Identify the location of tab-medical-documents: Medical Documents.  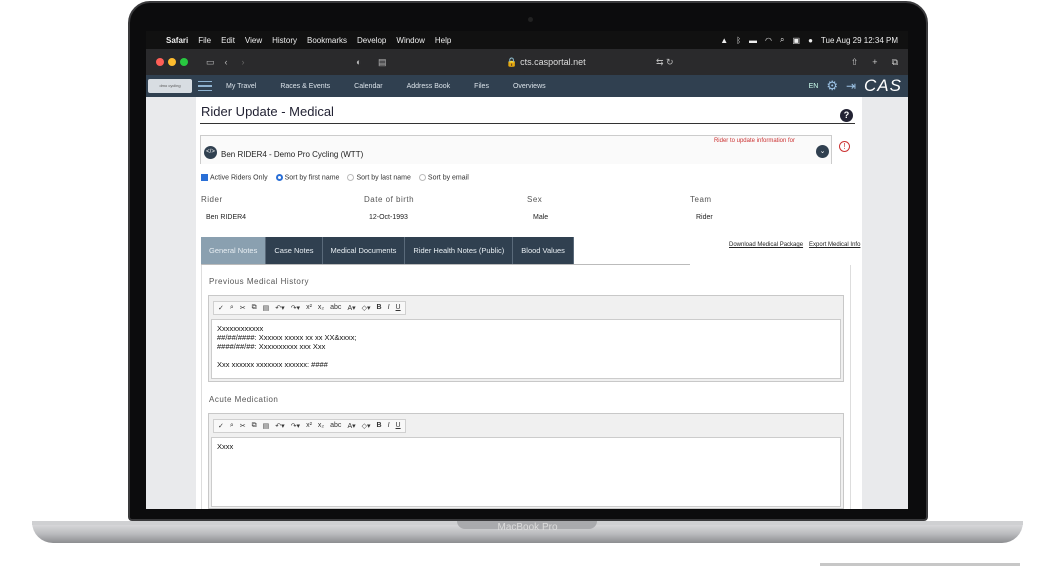
(364, 250).